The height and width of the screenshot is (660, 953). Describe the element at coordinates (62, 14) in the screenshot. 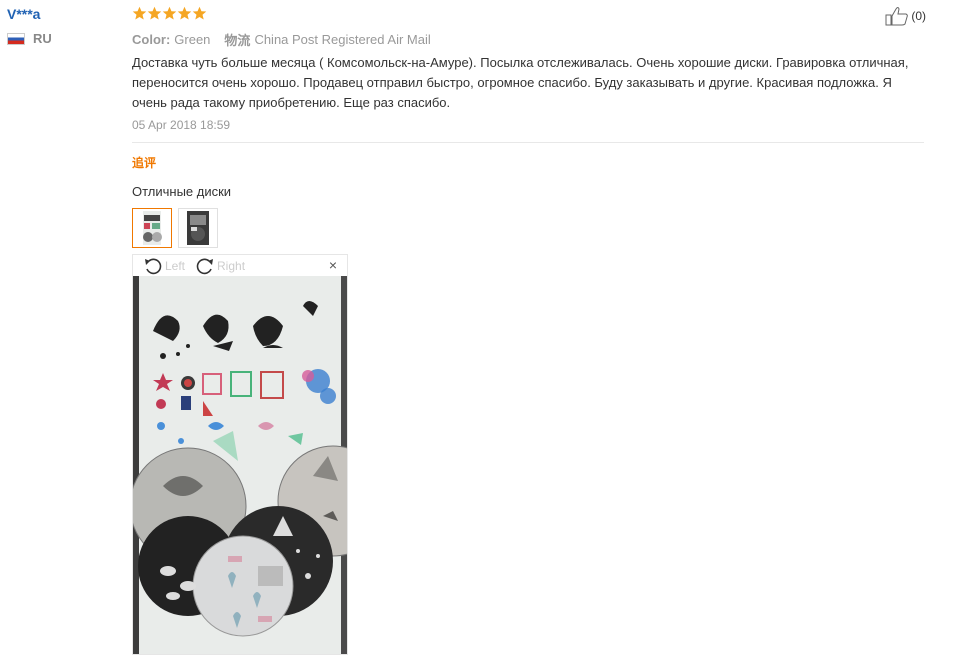

I see `reviewer-name: V***a` at that location.